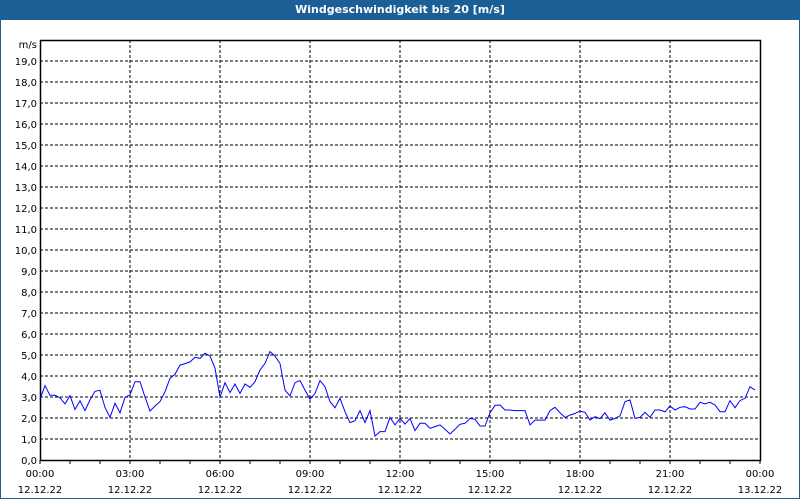 This screenshot has height=500, width=800. What do you see at coordinates (670, 474) in the screenshot?
I see `x-tick-time: 21:00` at bounding box center [670, 474].